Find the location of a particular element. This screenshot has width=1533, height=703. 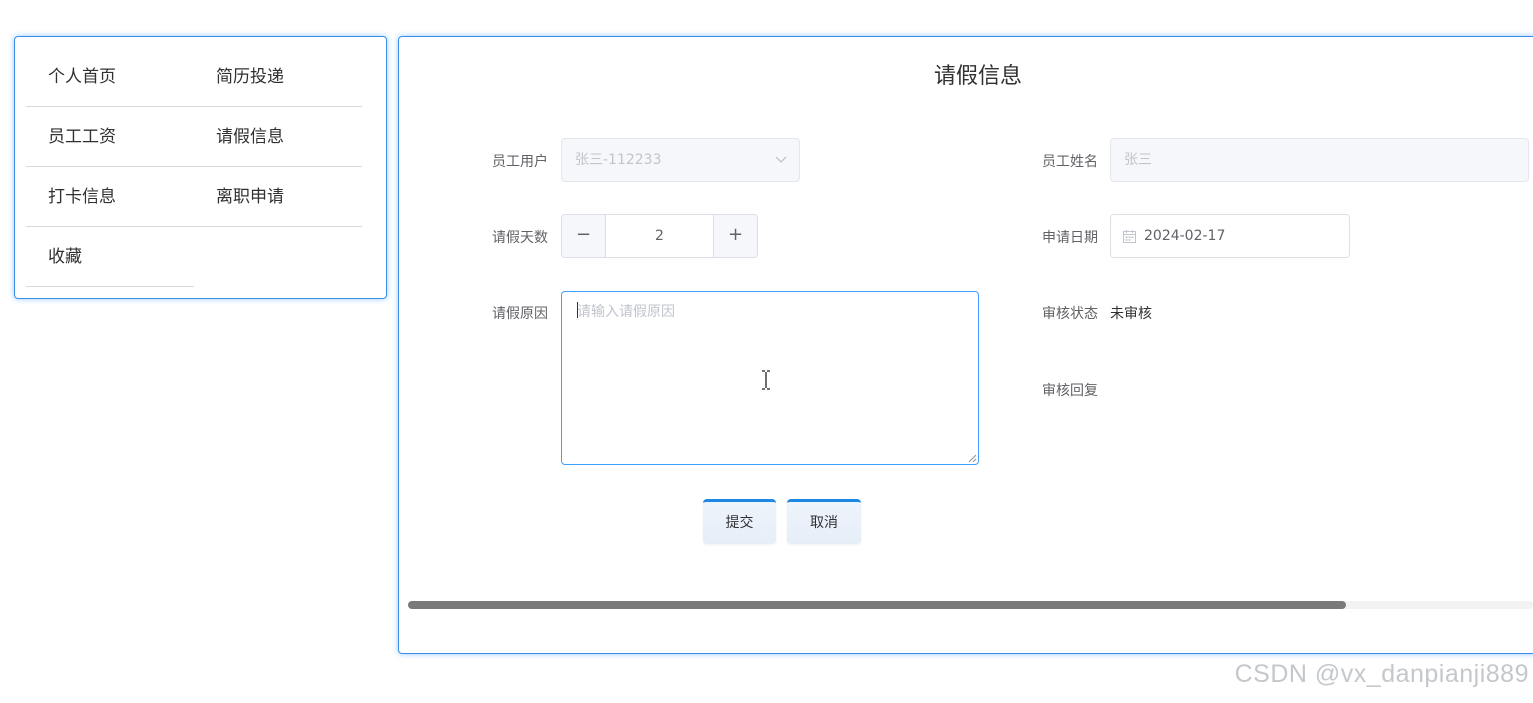

employee-user-label: 员工用户 is located at coordinates (520, 162).